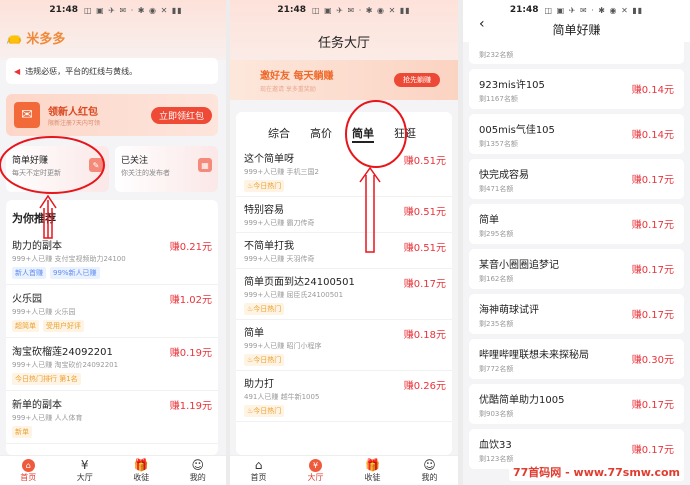  What do you see at coordinates (292, 10) in the screenshot?
I see `status-time: 21:48` at bounding box center [292, 10].